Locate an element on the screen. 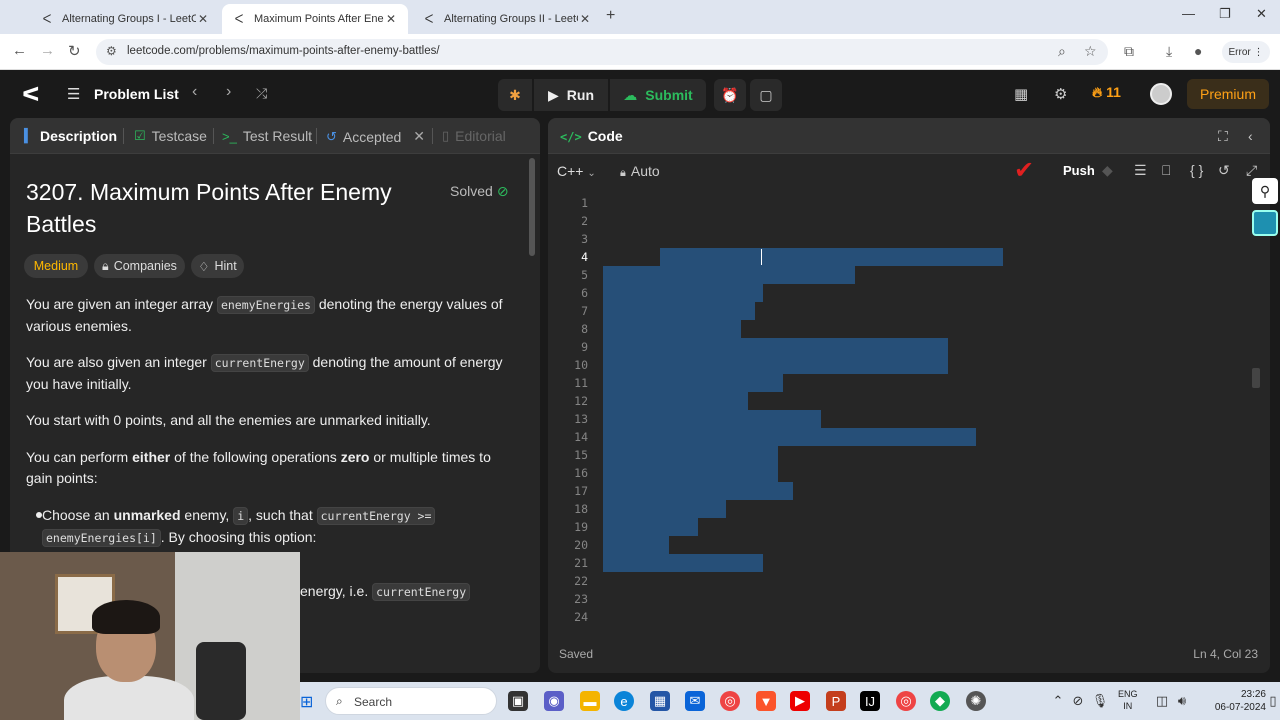  tab-testcase: ☑ Testcase is located at coordinates (170, 136).